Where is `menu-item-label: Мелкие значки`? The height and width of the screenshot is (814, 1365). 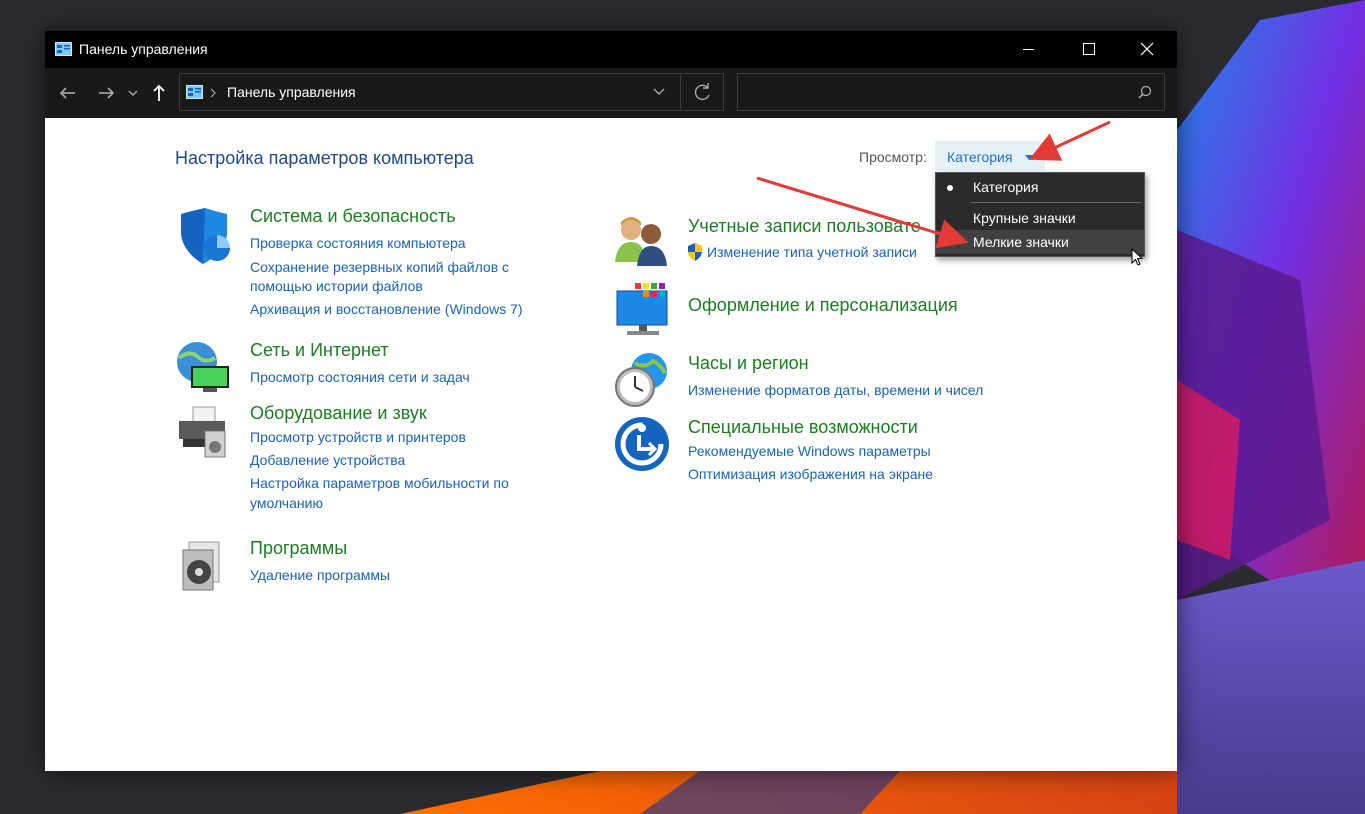
menu-item-label: Мелкие значки is located at coordinates (1021, 242).